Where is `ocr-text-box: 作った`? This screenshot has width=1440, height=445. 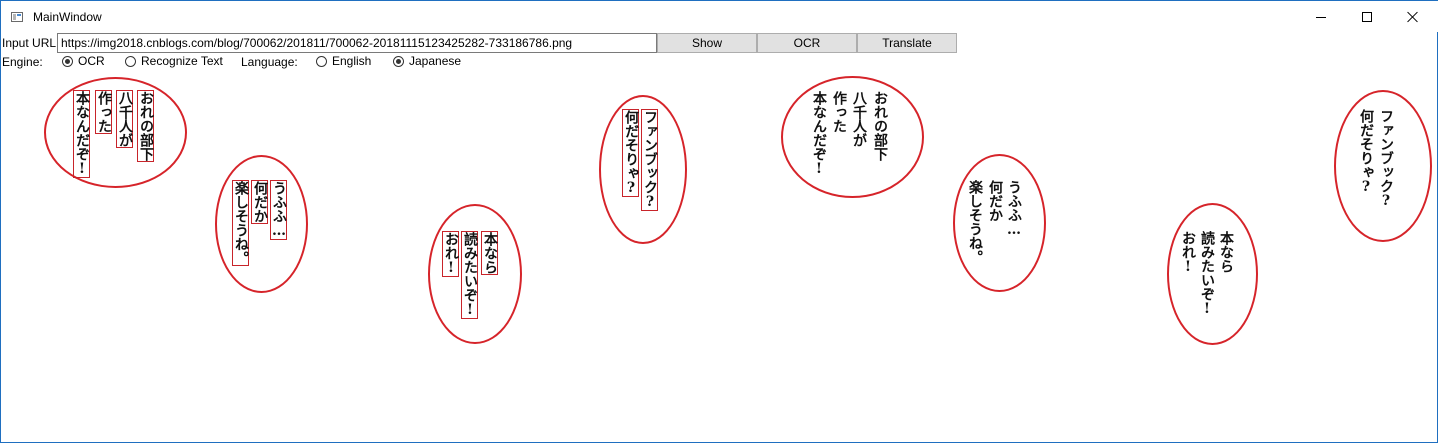 ocr-text-box: 作った is located at coordinates (103, 112).